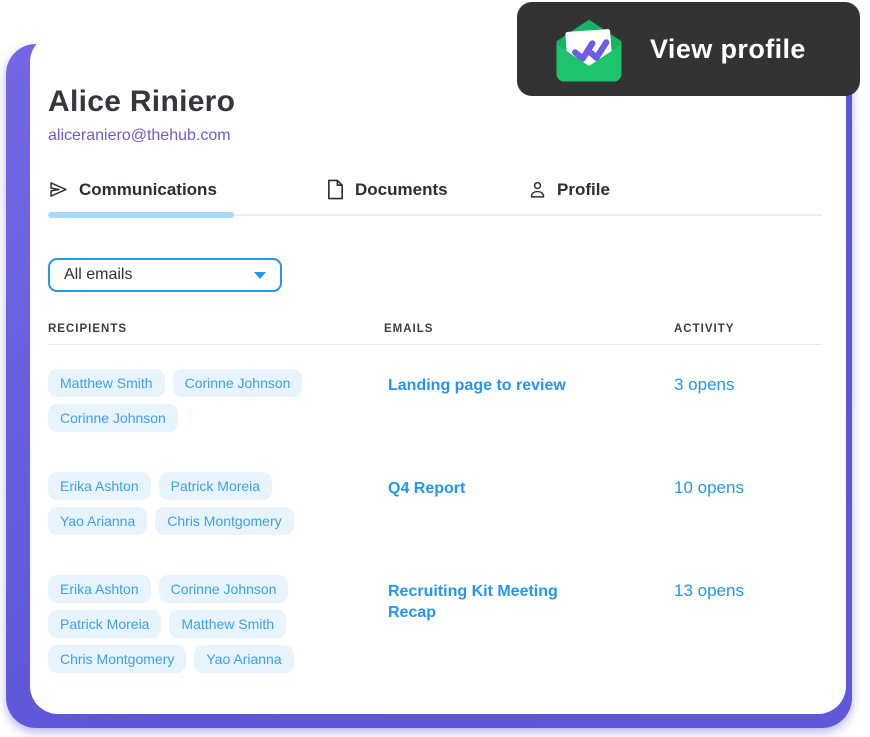 The width and height of the screenshot is (870, 737). What do you see at coordinates (709, 487) in the screenshot?
I see `activity-count: 10 opens` at bounding box center [709, 487].